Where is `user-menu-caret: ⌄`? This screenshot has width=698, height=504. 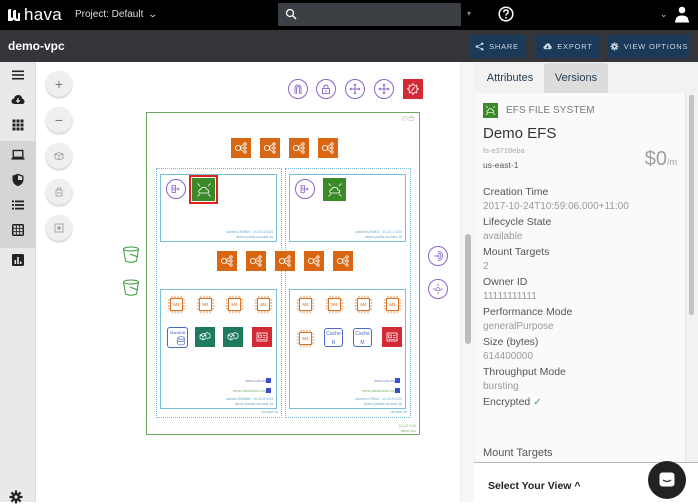 user-menu-caret: ⌄ is located at coordinates (664, 14).